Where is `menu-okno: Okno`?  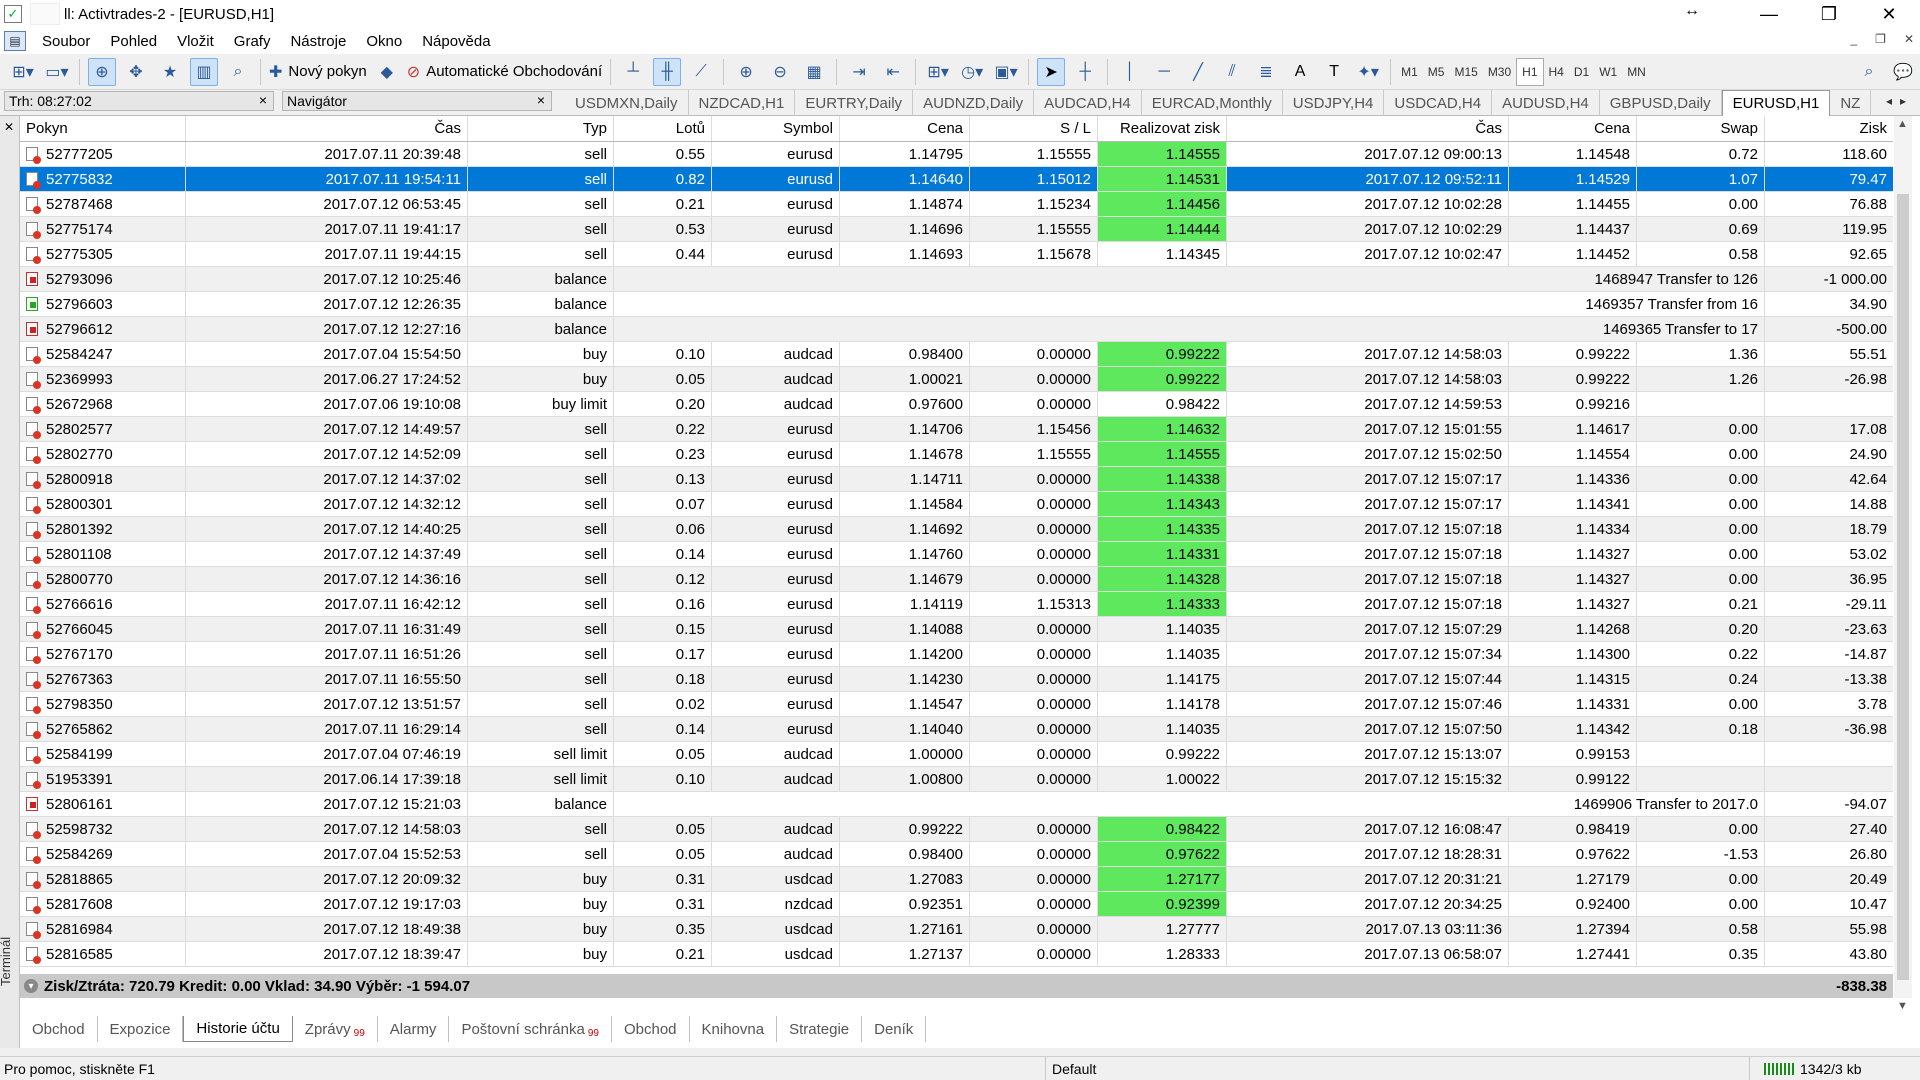 menu-okno: Okno is located at coordinates (384, 41).